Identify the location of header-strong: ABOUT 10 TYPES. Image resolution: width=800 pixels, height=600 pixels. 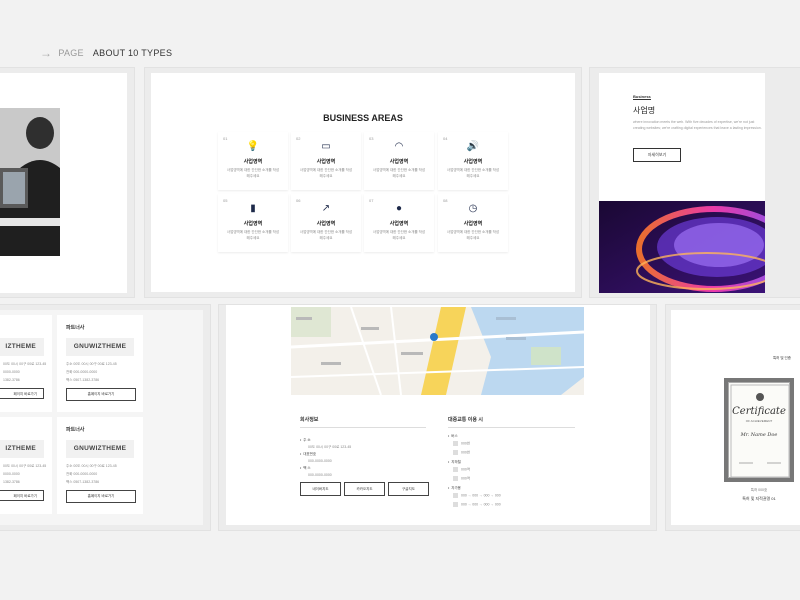
(132, 53).